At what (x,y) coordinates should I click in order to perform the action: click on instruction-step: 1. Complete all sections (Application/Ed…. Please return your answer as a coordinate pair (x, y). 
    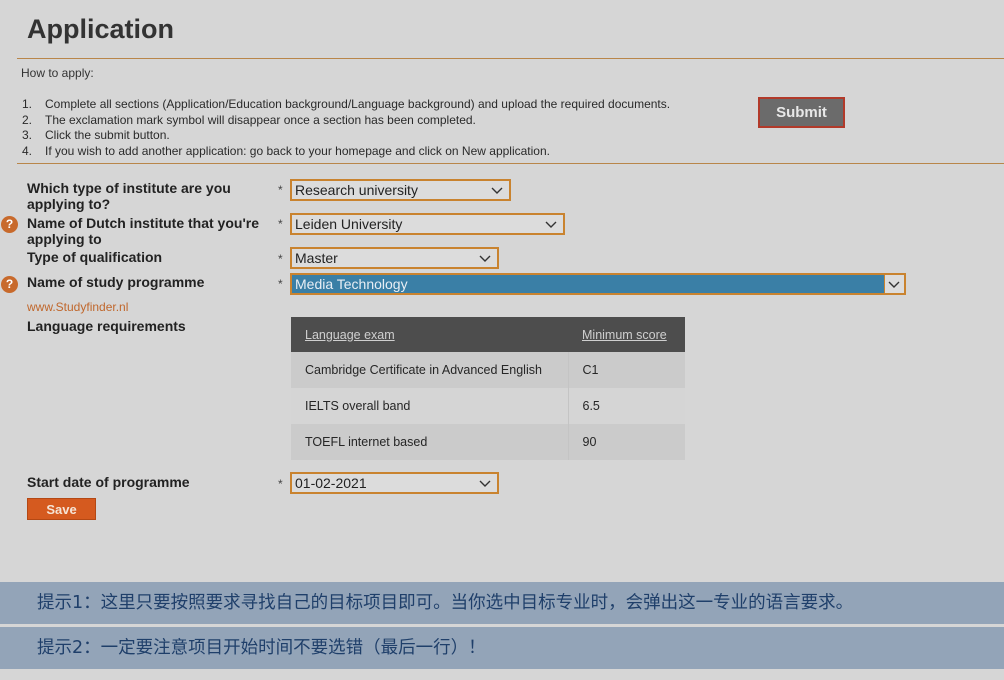
    Looking at the image, I should click on (346, 105).